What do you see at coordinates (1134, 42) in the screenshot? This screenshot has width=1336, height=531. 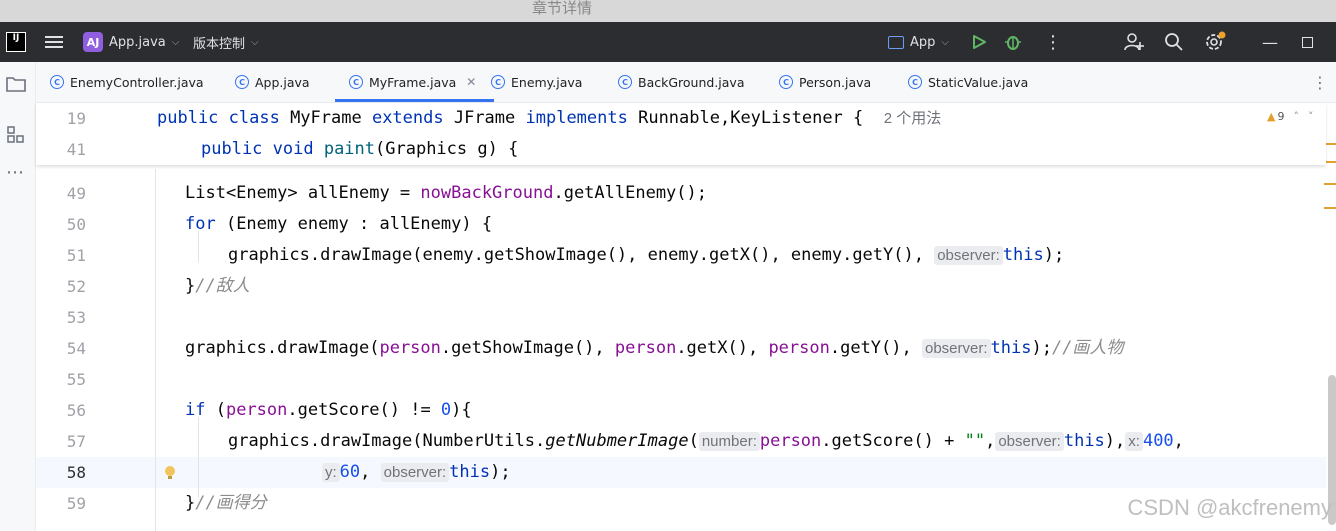 I see `add-user-button` at bounding box center [1134, 42].